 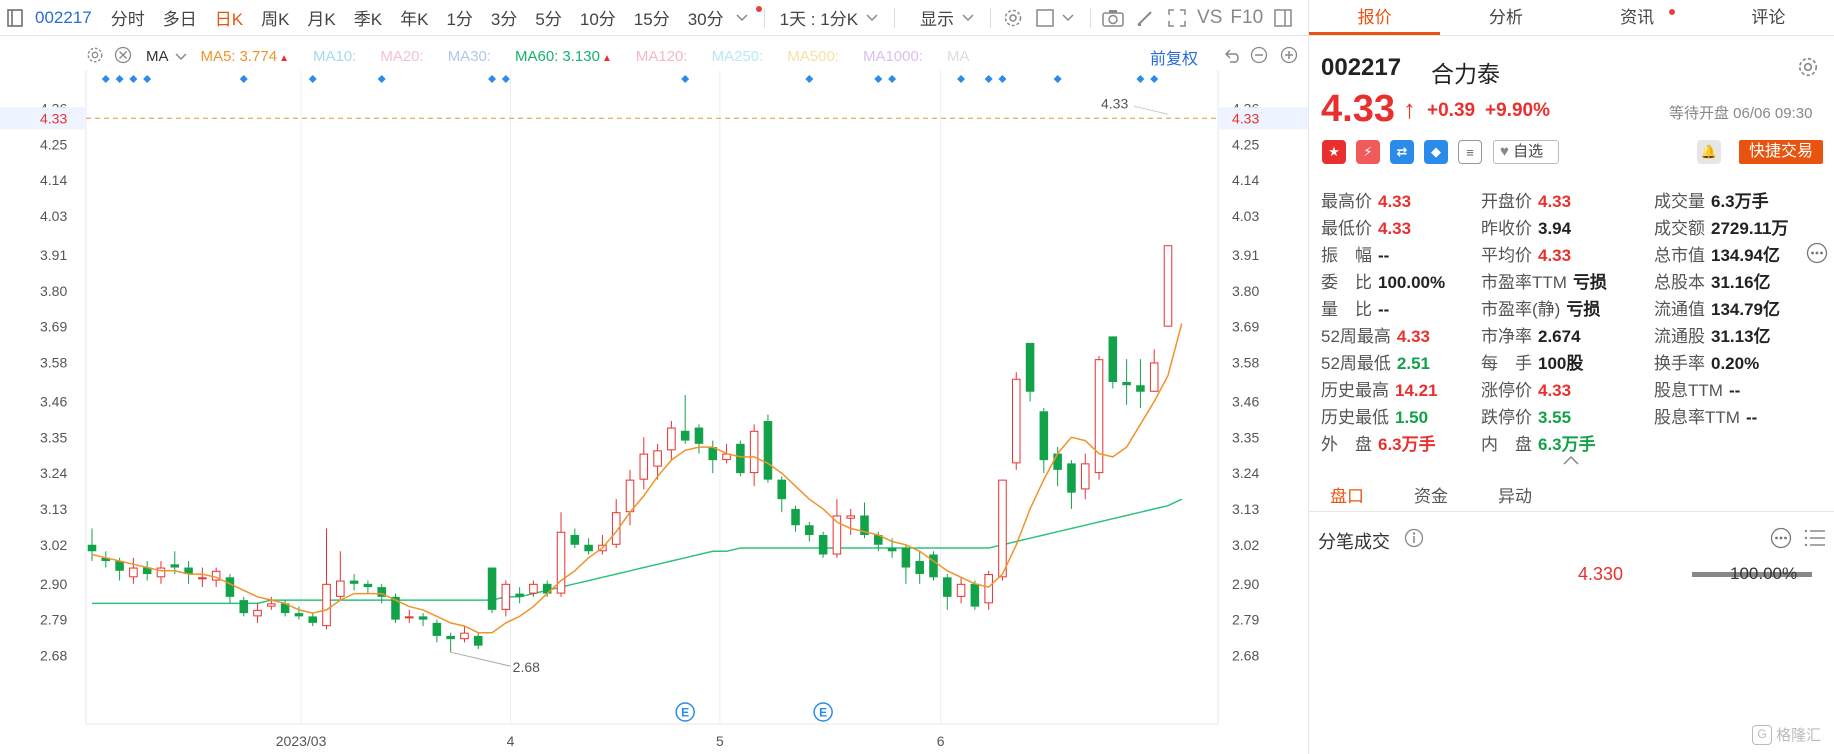 I want to click on y-tick-label: 3.69, so click(x=1245, y=327).